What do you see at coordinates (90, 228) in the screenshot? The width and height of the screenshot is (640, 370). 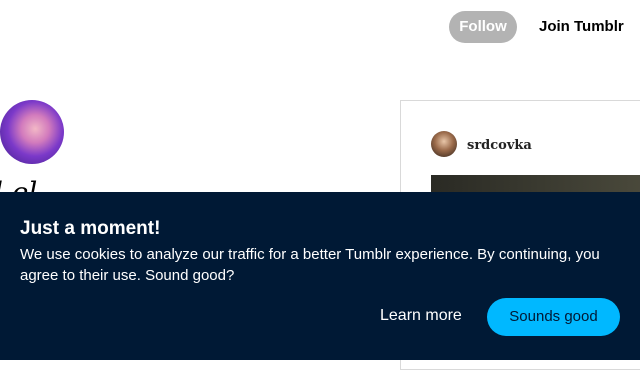 I see `cookie-banner-title: Just a moment!` at bounding box center [90, 228].